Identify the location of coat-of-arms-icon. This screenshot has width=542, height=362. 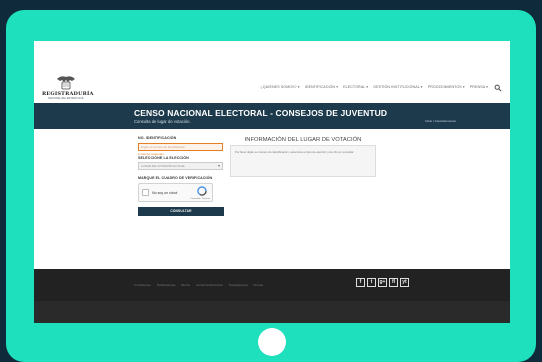
(66, 83).